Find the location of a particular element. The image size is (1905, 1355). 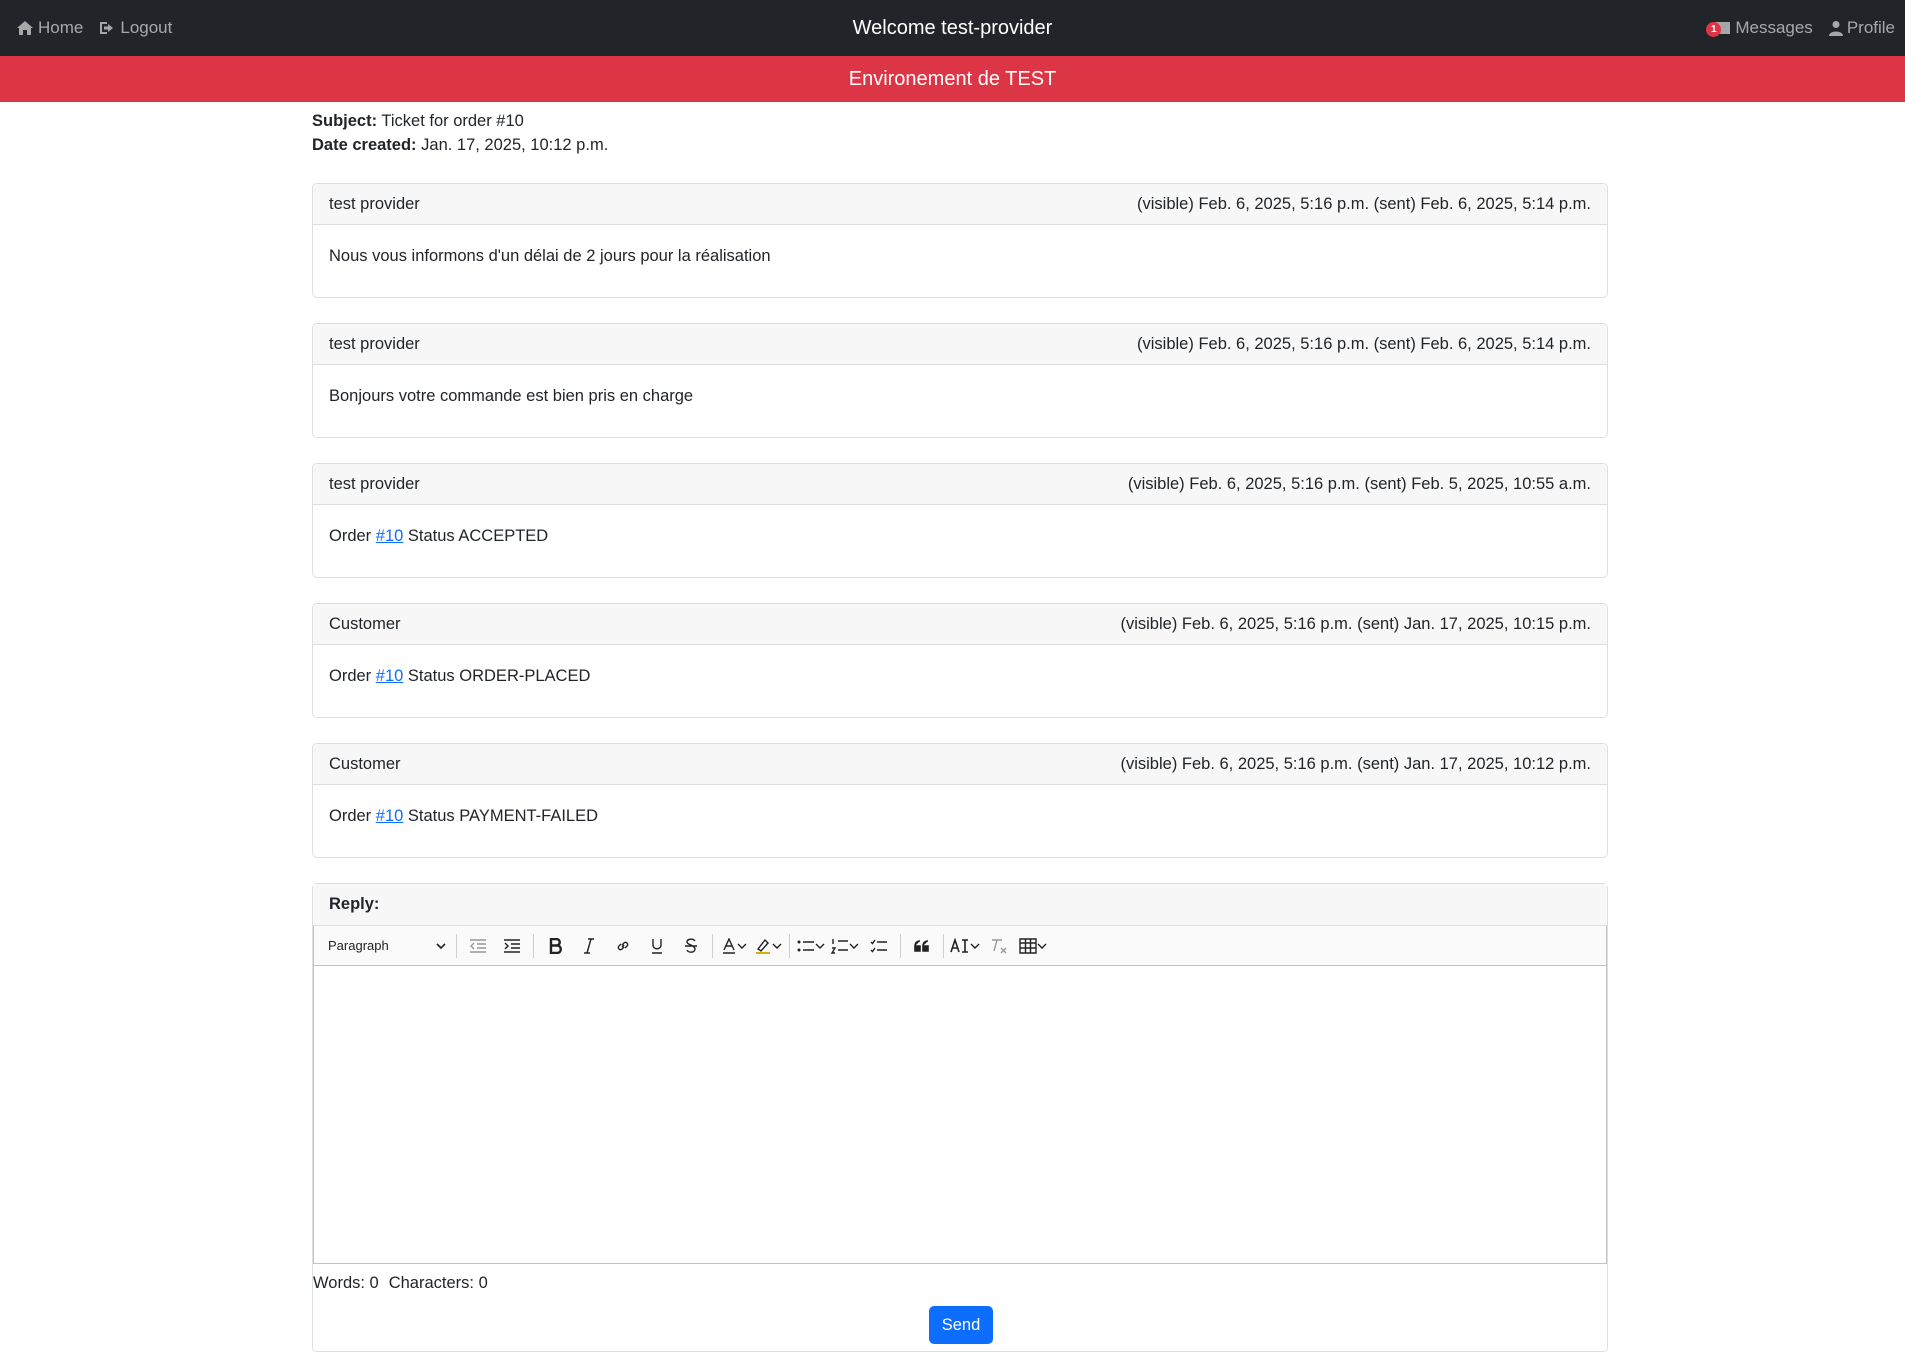

highlight-icon is located at coordinates (763, 946).